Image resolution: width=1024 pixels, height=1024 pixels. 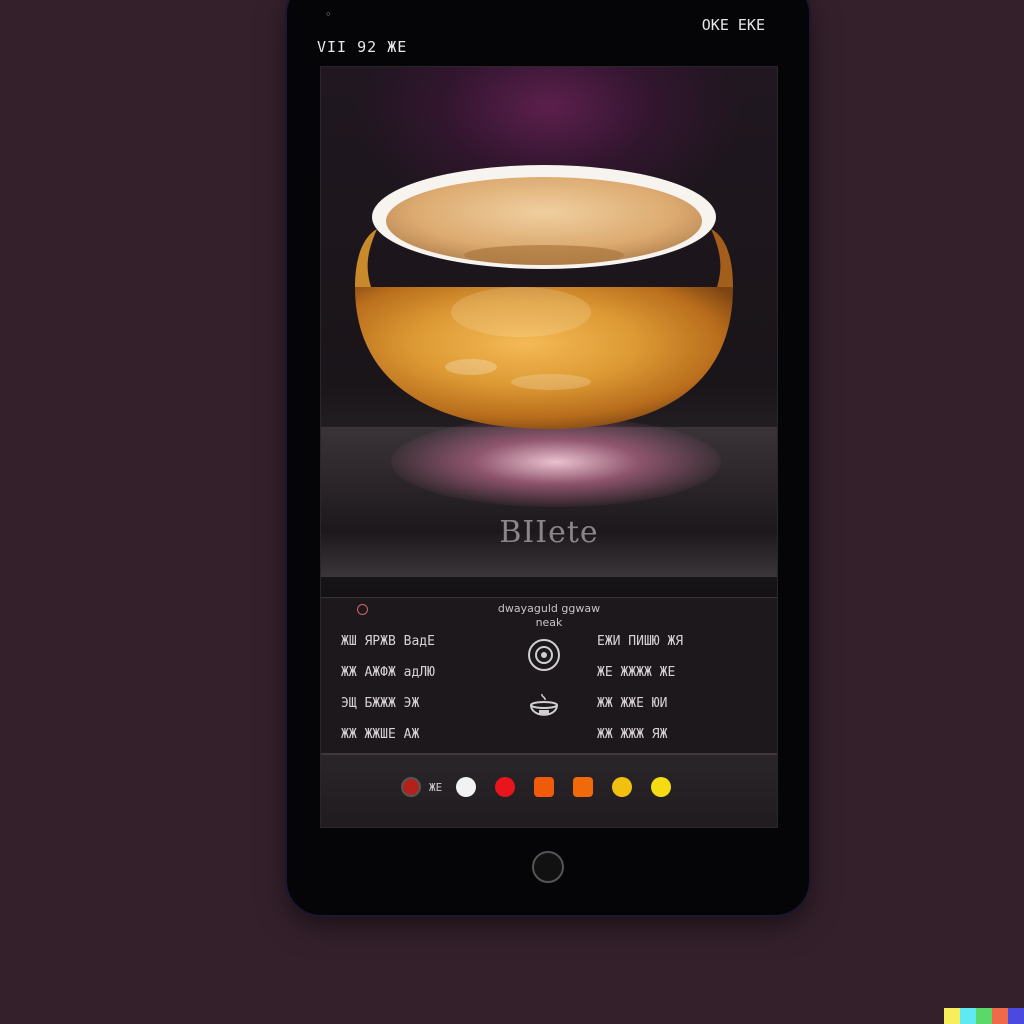 What do you see at coordinates (632, 734) in the screenshot?
I see `info-row: ЖЖ ЖЖЖ ЯЖ` at bounding box center [632, 734].